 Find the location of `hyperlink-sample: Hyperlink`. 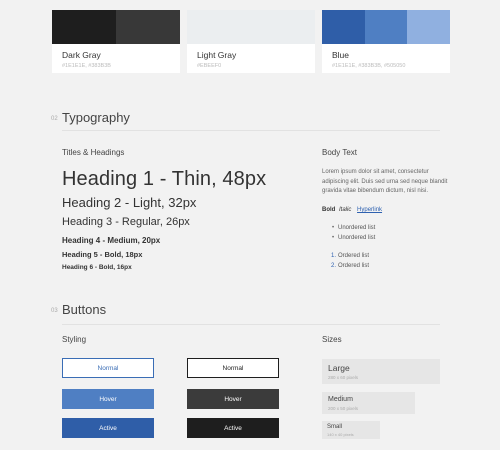

hyperlink-sample: Hyperlink is located at coordinates (369, 210).